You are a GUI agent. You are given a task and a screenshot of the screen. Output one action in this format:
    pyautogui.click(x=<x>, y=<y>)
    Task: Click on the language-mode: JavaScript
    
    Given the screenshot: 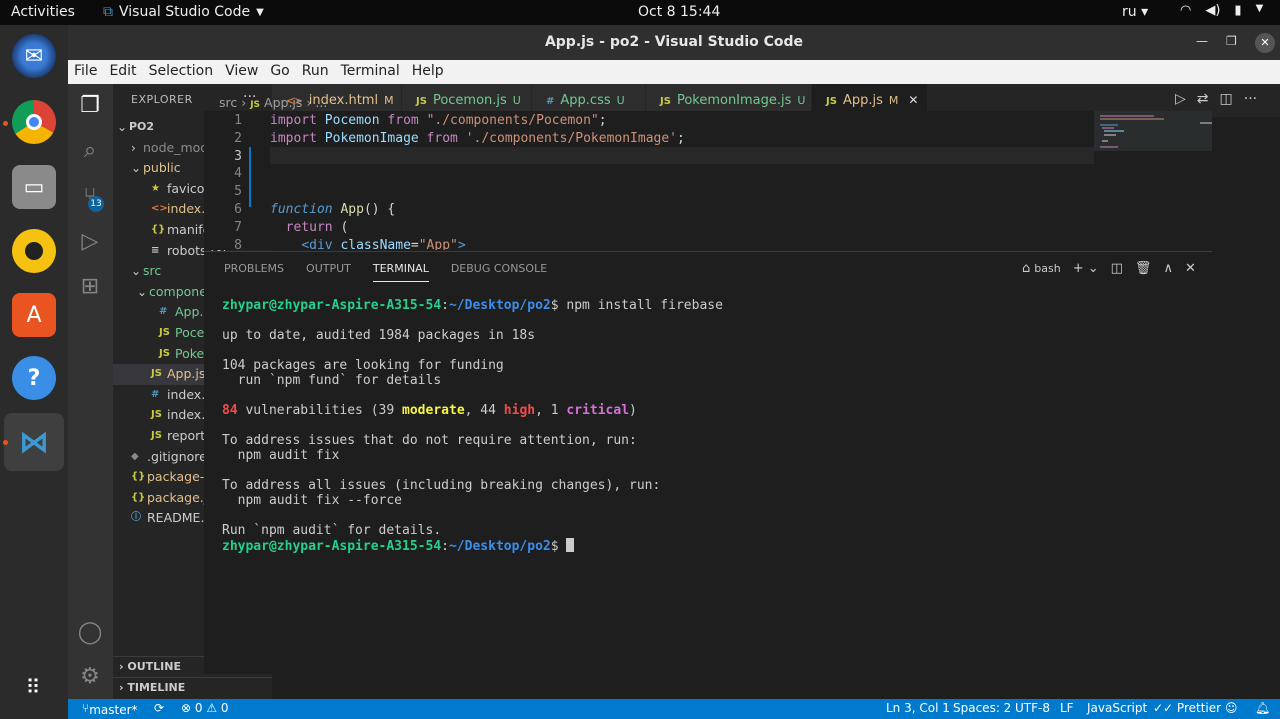 What is the action you would take?
    pyautogui.click(x=1117, y=708)
    